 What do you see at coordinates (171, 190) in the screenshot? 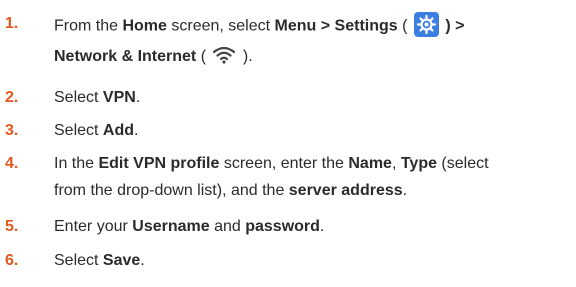
I see `step-text: from the drop-down list), and the` at bounding box center [171, 190].